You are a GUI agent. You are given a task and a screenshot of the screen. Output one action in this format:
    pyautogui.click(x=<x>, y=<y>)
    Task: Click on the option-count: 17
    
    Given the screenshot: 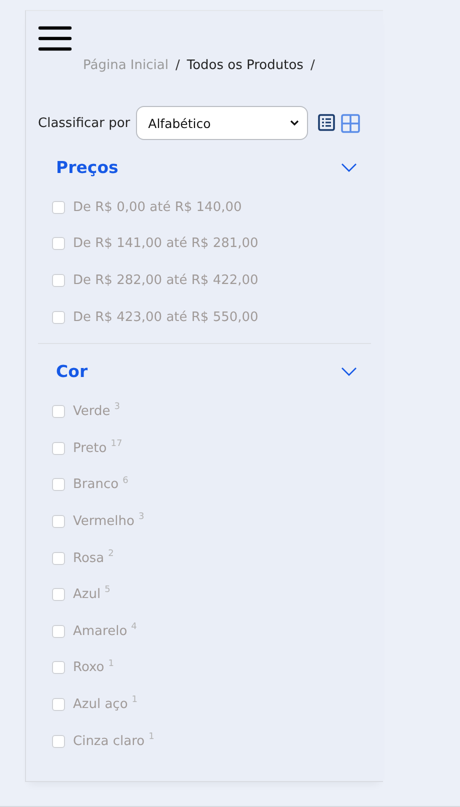 What is the action you would take?
    pyautogui.click(x=116, y=443)
    